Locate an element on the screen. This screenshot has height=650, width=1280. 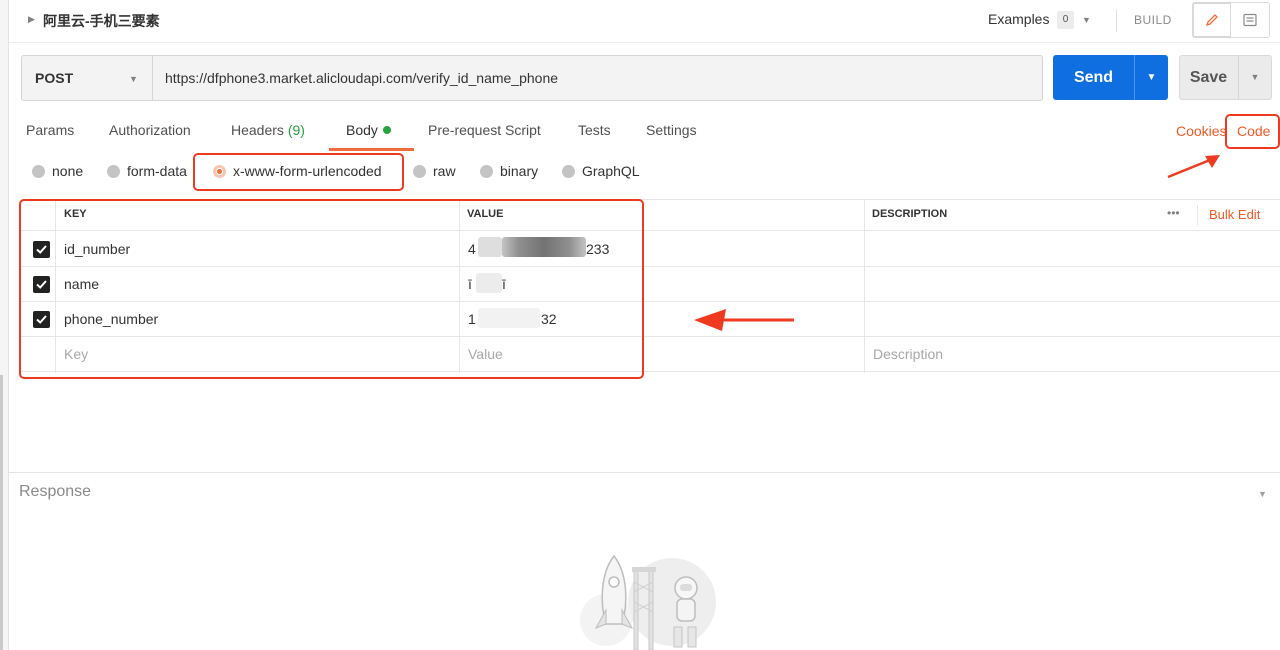
header-divider is located at coordinates (1197, 215).